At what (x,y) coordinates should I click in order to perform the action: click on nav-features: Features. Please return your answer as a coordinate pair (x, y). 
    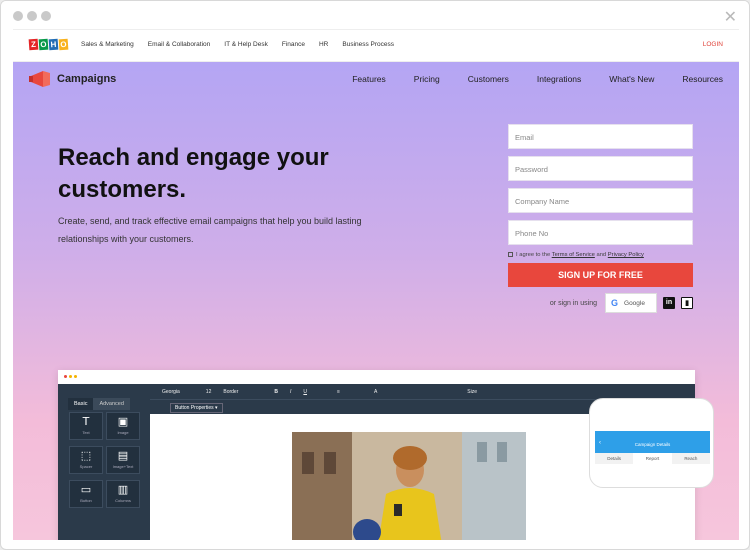
    Looking at the image, I should click on (369, 79).